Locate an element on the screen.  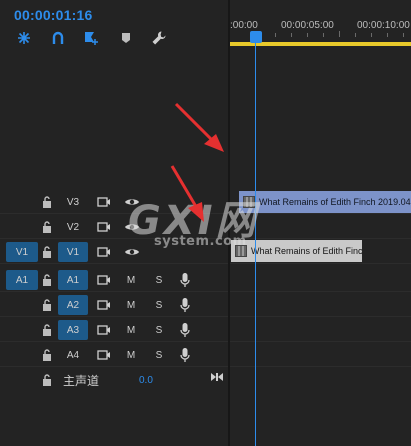
master-track-label: 主声道 is located at coordinates (81, 381).